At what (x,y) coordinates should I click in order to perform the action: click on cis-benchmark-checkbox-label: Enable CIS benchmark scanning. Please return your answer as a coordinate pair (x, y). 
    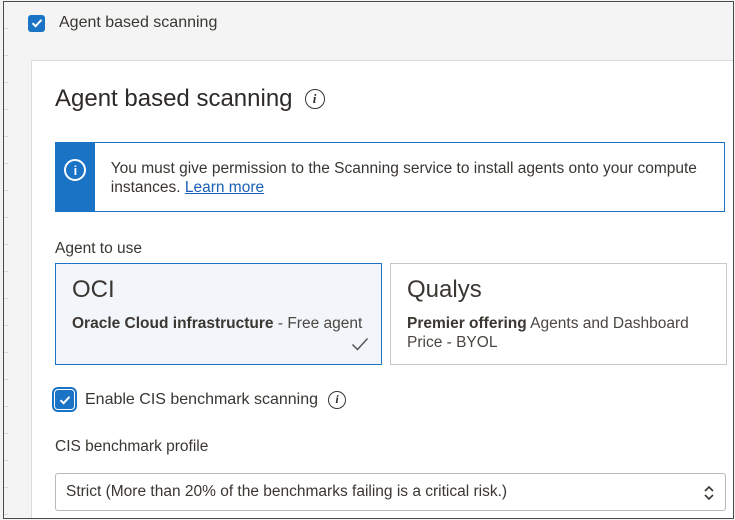
    Looking at the image, I should click on (202, 399).